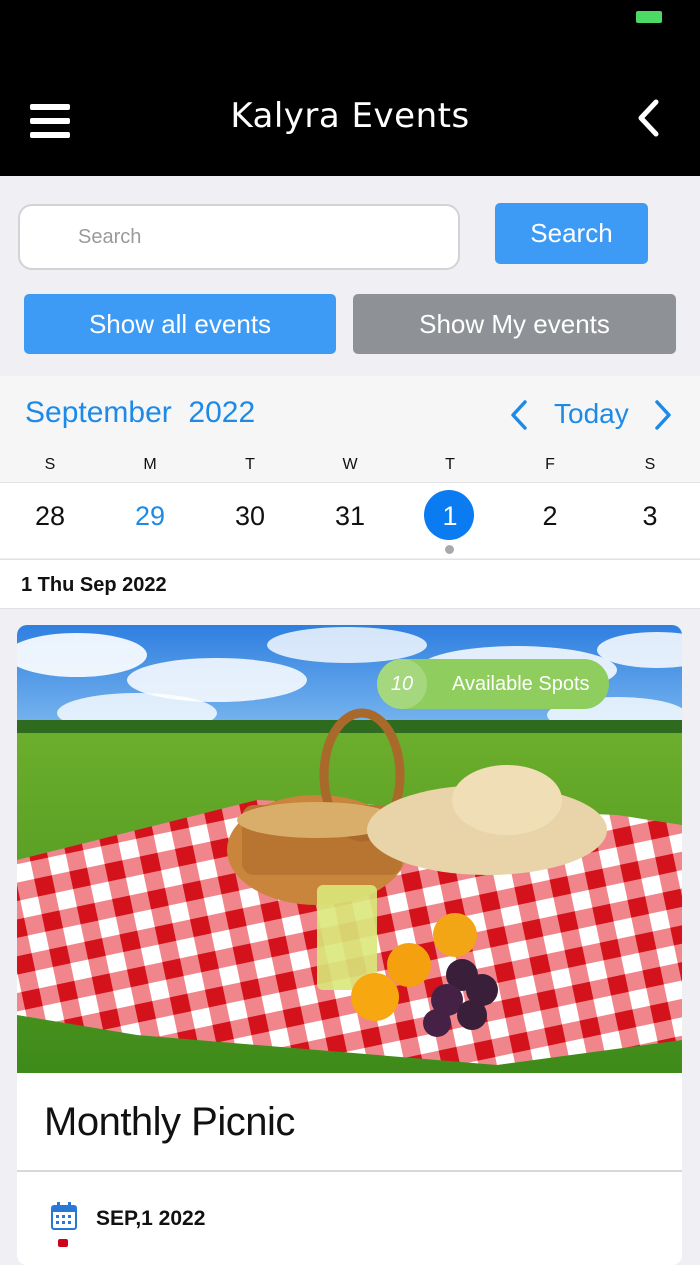  Describe the element at coordinates (514, 324) in the screenshot. I see `show-my-events-button: Show My events` at that location.